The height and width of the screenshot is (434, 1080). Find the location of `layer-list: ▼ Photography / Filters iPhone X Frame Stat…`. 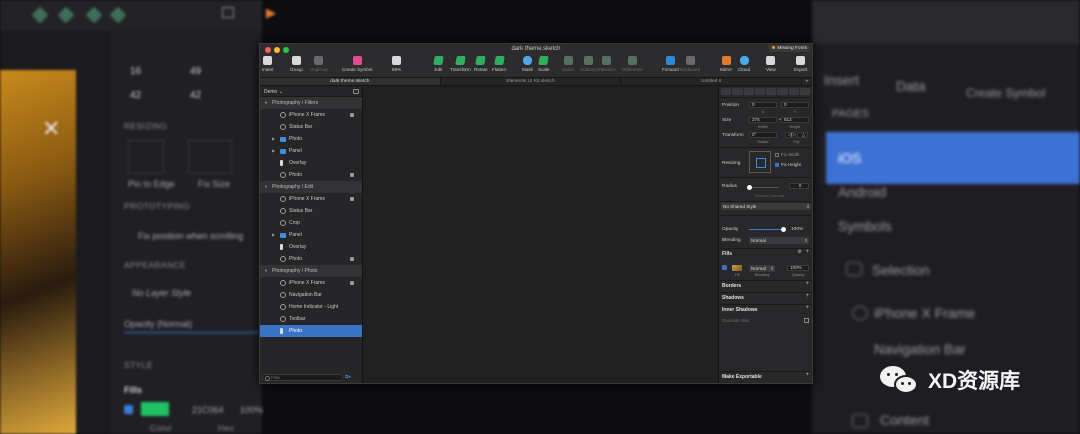

layer-list: ▼ Photography / Filters iPhone X Frame Stat… is located at coordinates (311, 217).